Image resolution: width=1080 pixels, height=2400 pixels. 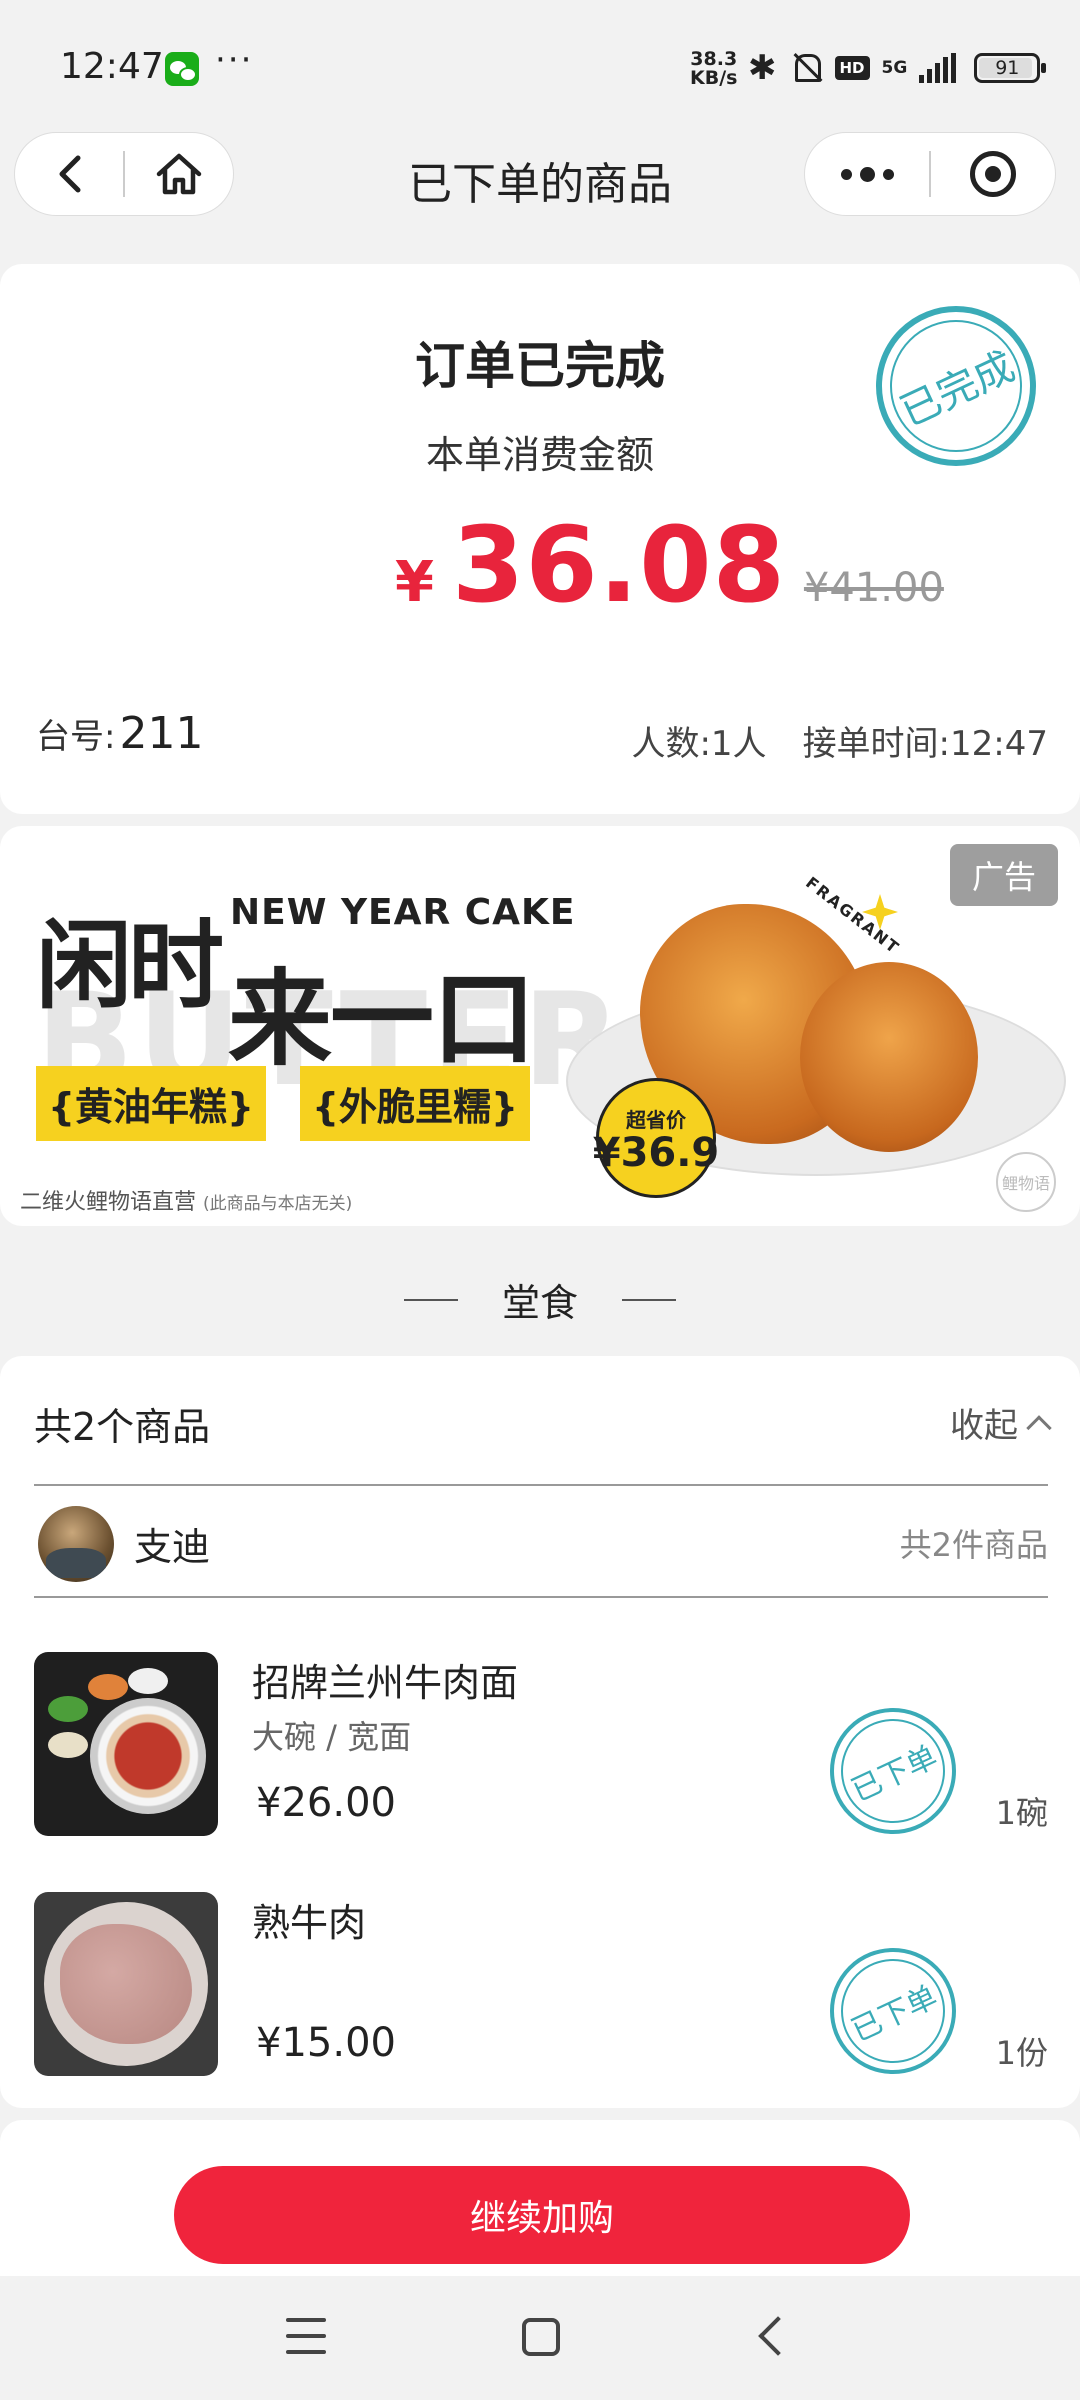 I want to click on mute-bell-icon, so click(x=806, y=68).